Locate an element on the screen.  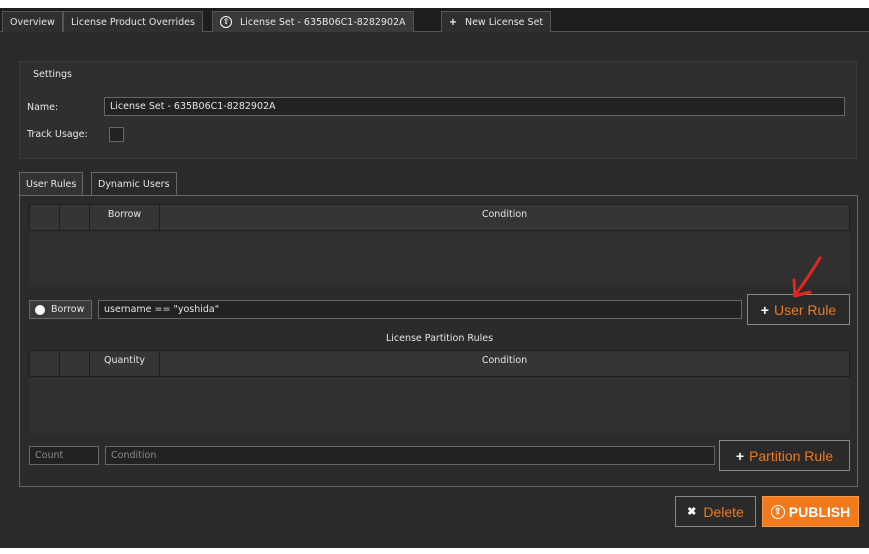
delete-label: Delete is located at coordinates (723, 511).